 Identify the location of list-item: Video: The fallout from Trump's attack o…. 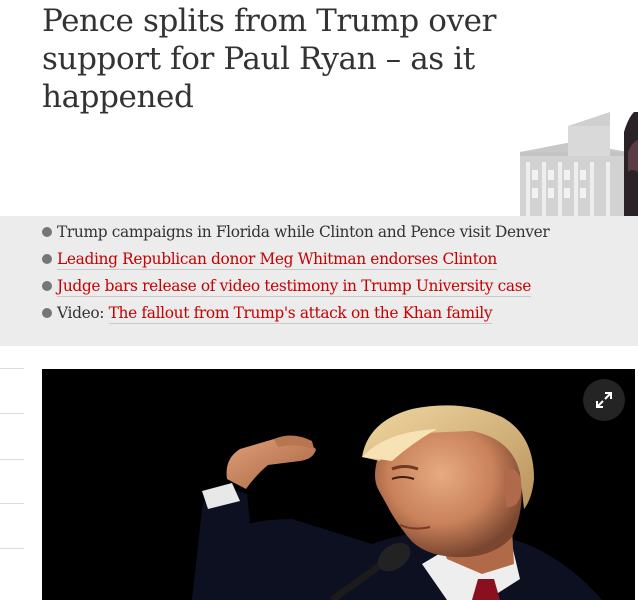
(337, 313).